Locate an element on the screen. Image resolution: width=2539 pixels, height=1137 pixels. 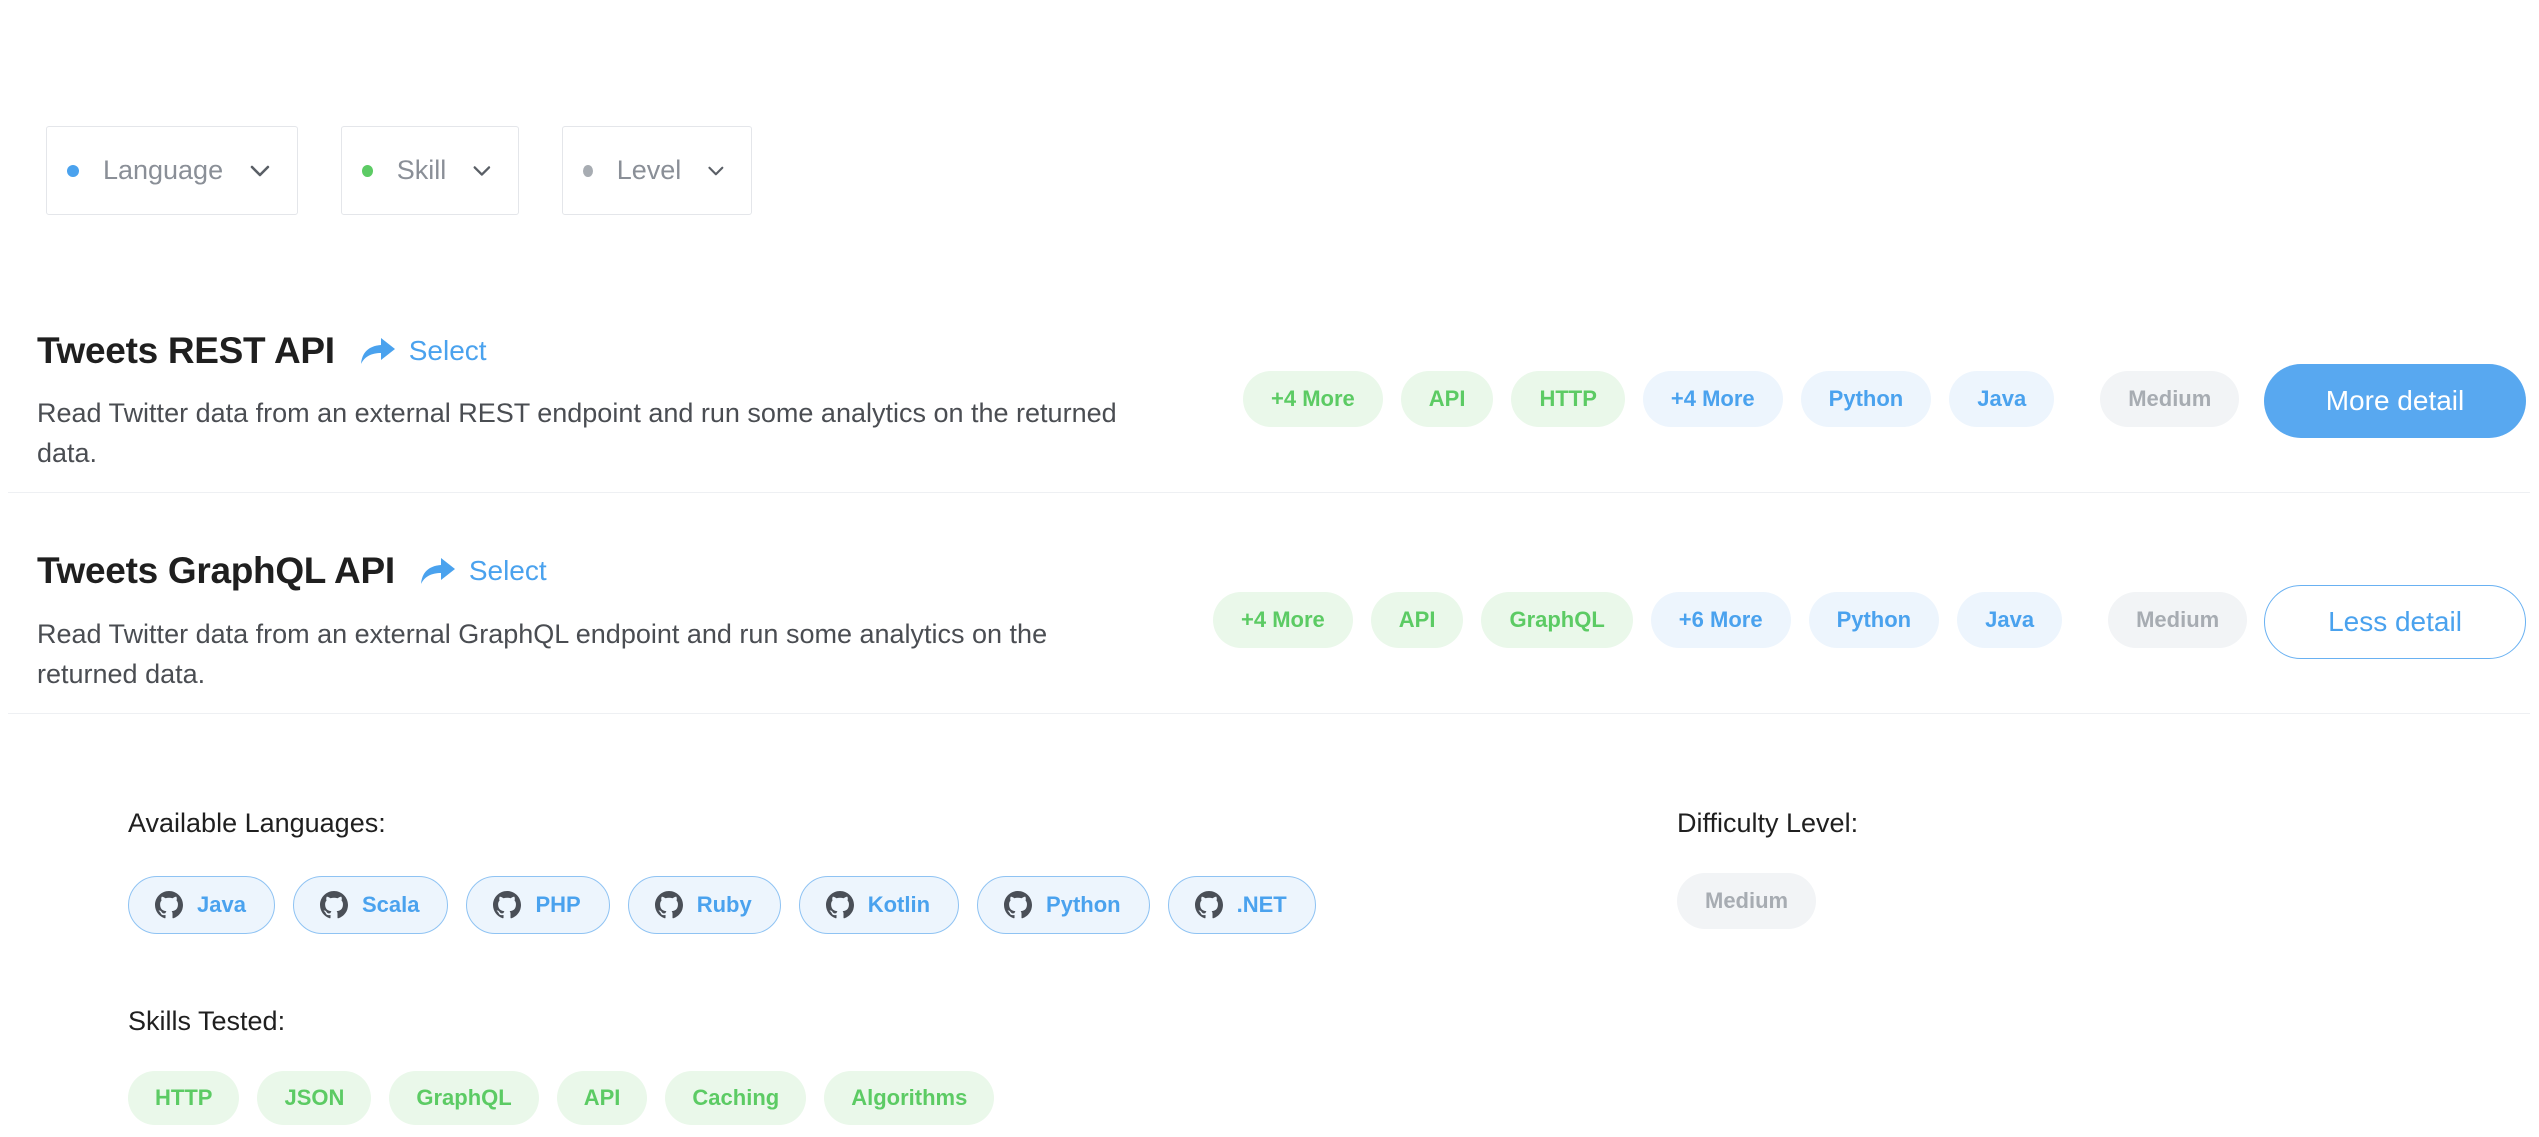
language-dot-icon is located at coordinates (73, 170).